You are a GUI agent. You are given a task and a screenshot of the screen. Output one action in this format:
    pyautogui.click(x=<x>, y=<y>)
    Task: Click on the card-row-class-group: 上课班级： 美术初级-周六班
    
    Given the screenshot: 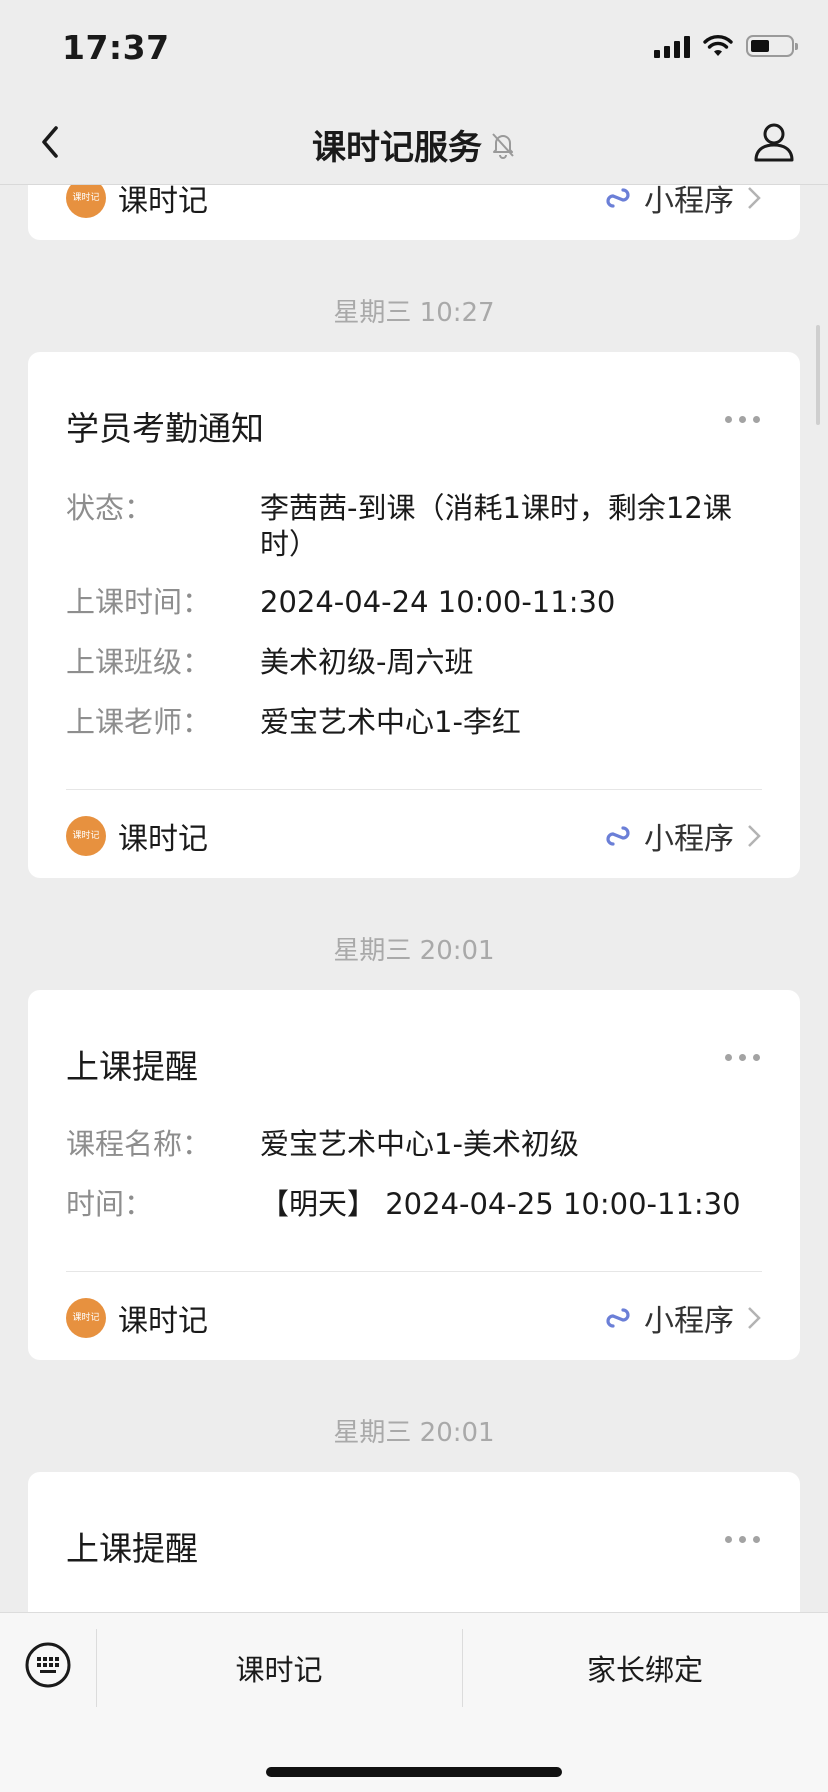 What is the action you would take?
    pyautogui.click(x=414, y=662)
    